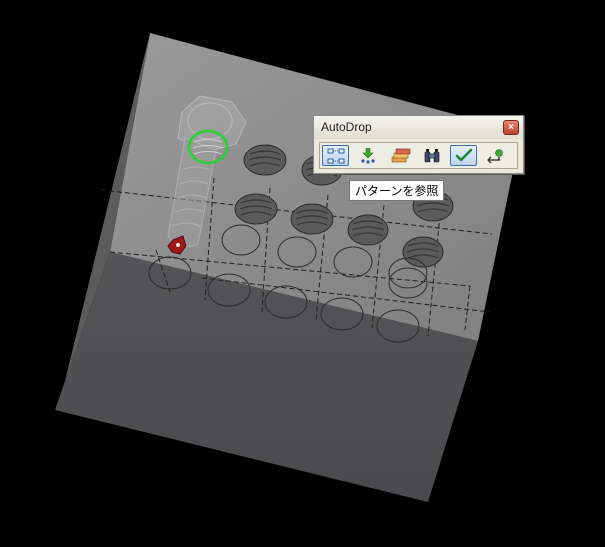 Image resolution: width=605 pixels, height=547 pixels. Describe the element at coordinates (397, 190) in the screenshot. I see `tooltip: パターンを参照` at that location.